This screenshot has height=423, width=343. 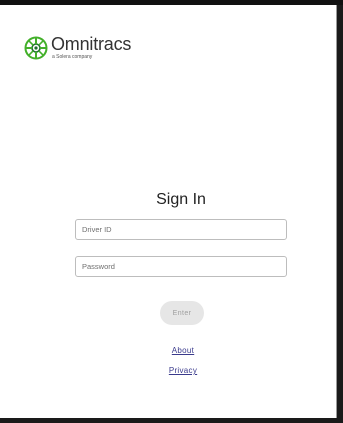 I want to click on privacy-link: Privacy, so click(x=171, y=370).